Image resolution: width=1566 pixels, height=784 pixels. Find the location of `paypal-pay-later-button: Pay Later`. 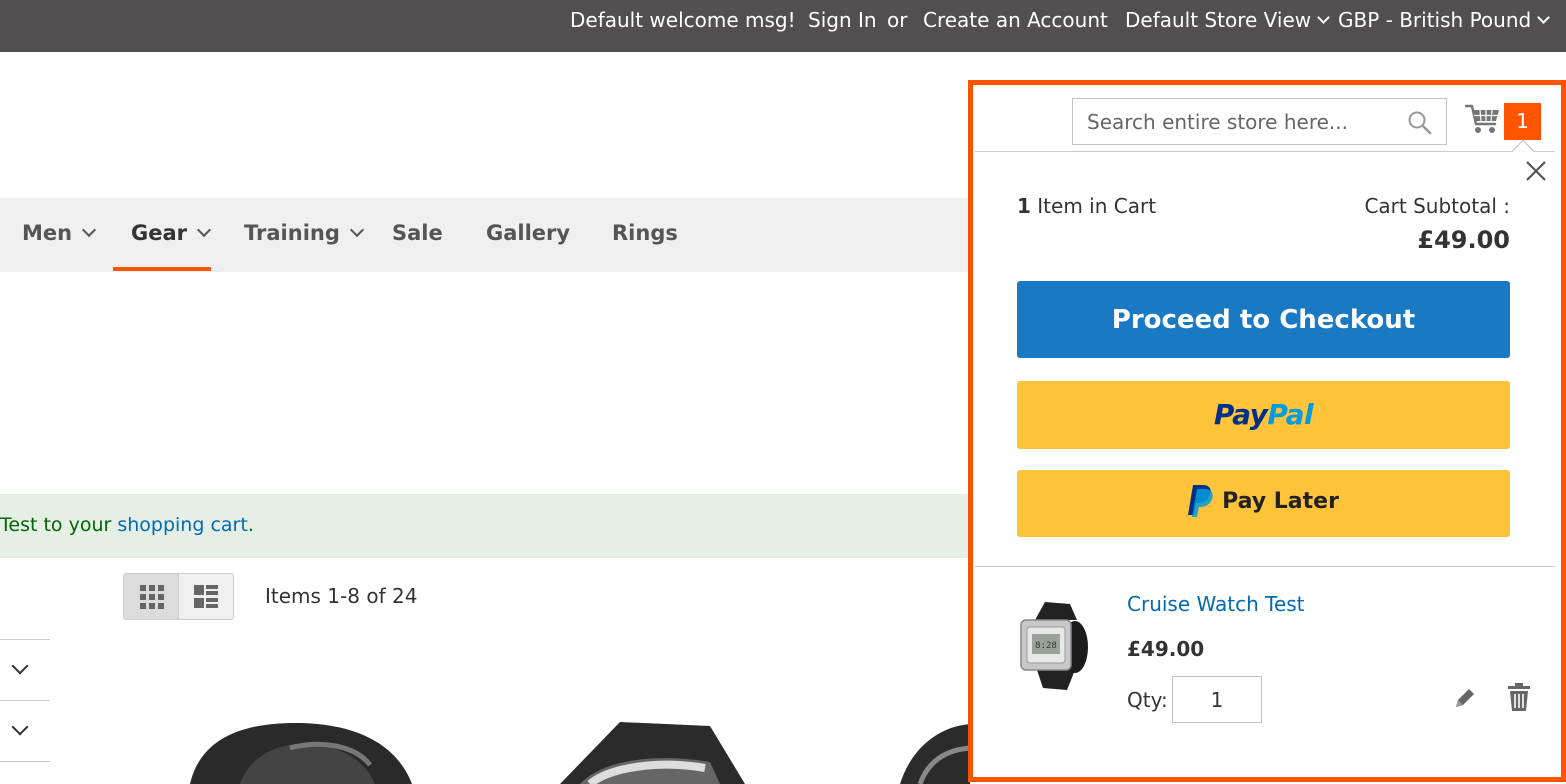

paypal-pay-later-button: Pay Later is located at coordinates (1263, 503).